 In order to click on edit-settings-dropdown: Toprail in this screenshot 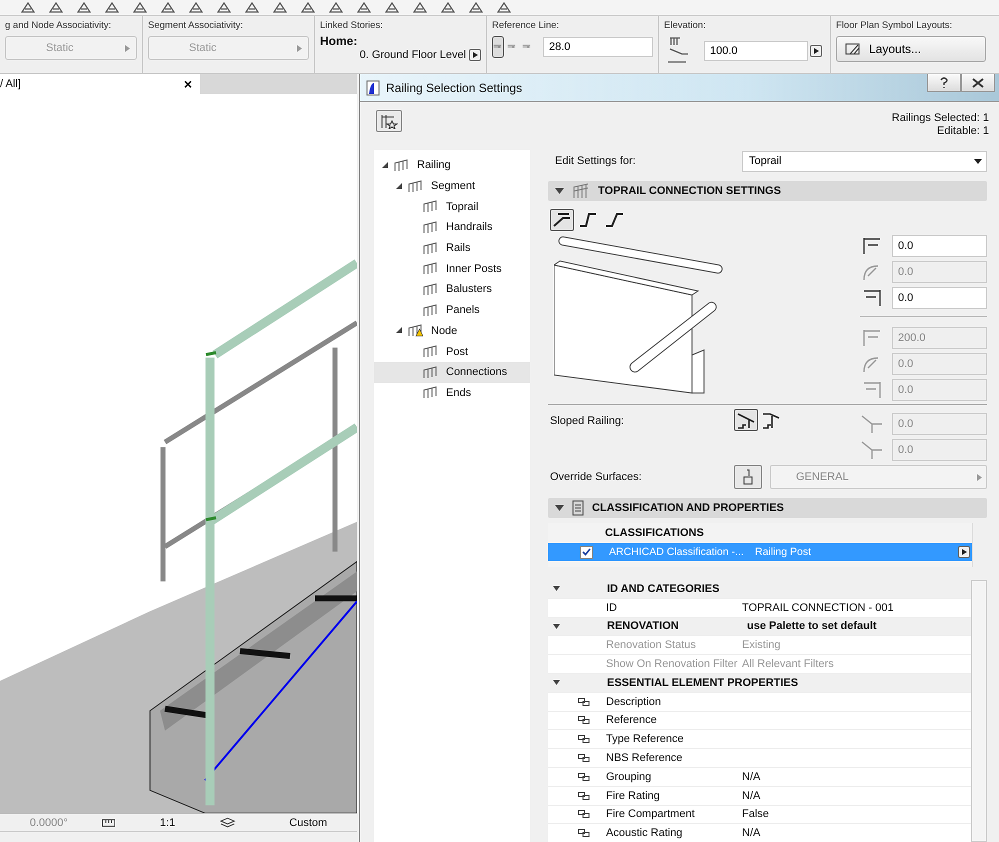, I will do `click(864, 161)`.